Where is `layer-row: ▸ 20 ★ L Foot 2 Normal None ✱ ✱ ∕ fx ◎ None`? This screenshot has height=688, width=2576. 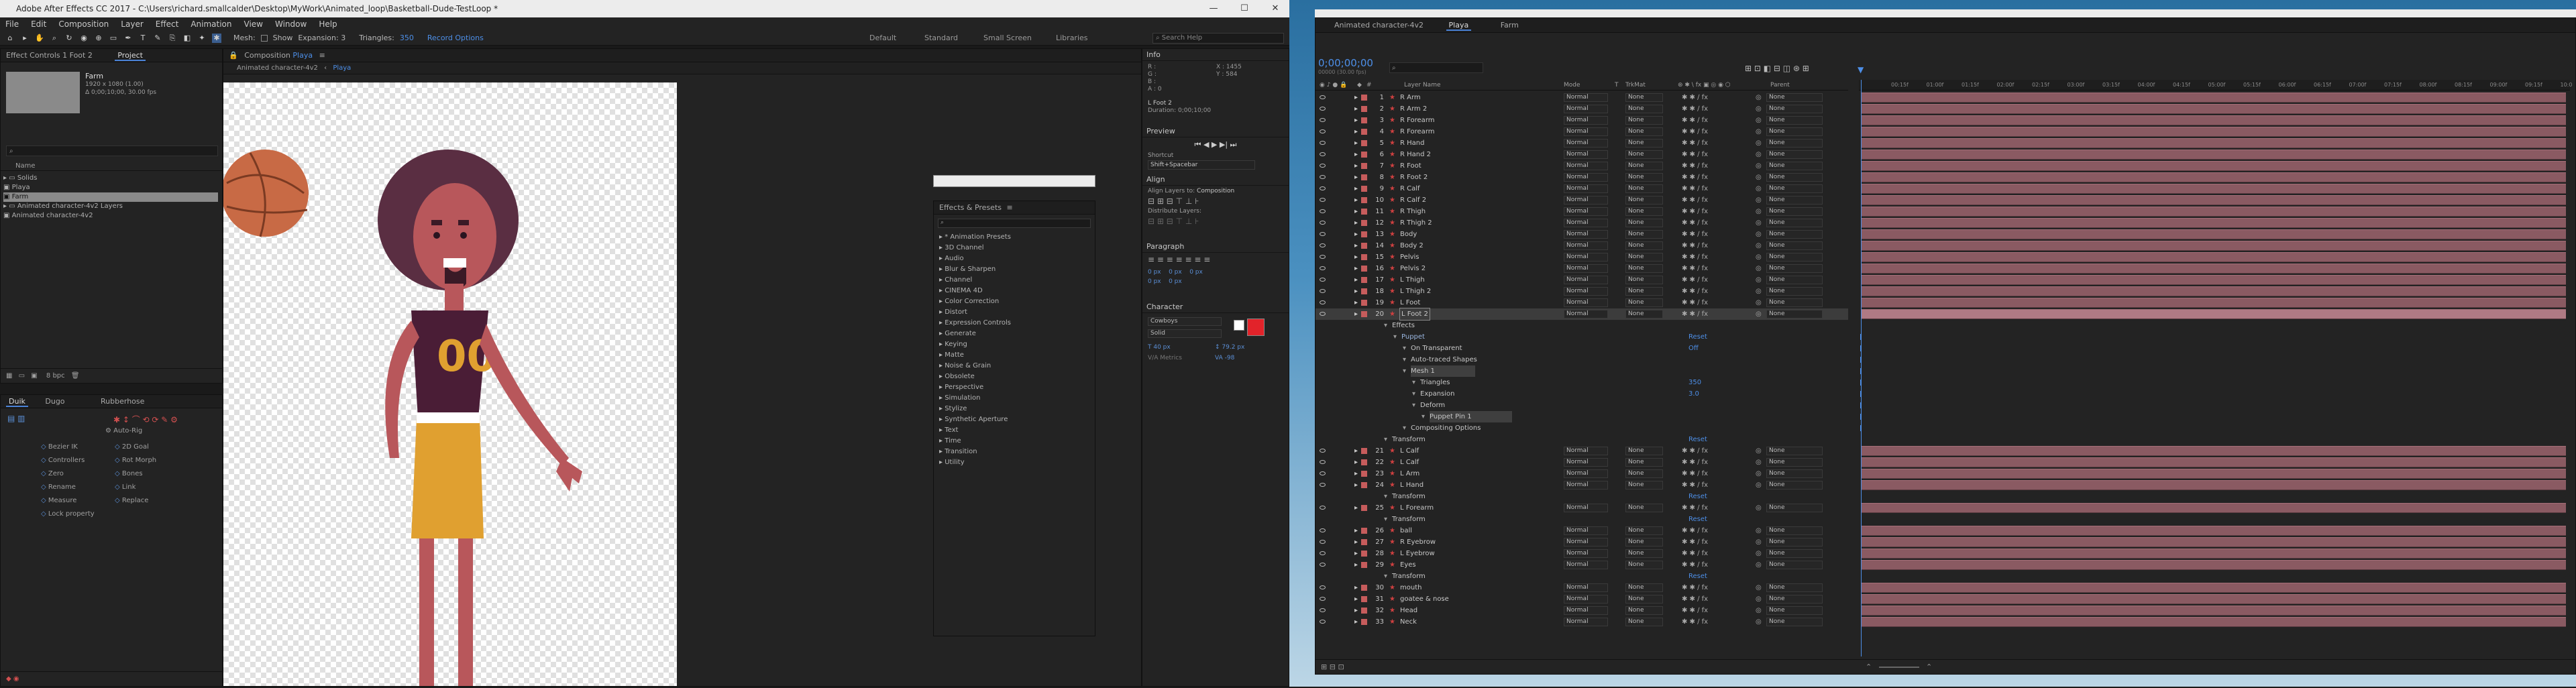
layer-row: ▸ 20 ★ L Foot 2 Normal None ✱ ✱ ∕ fx ◎ None is located at coordinates (1582, 314).